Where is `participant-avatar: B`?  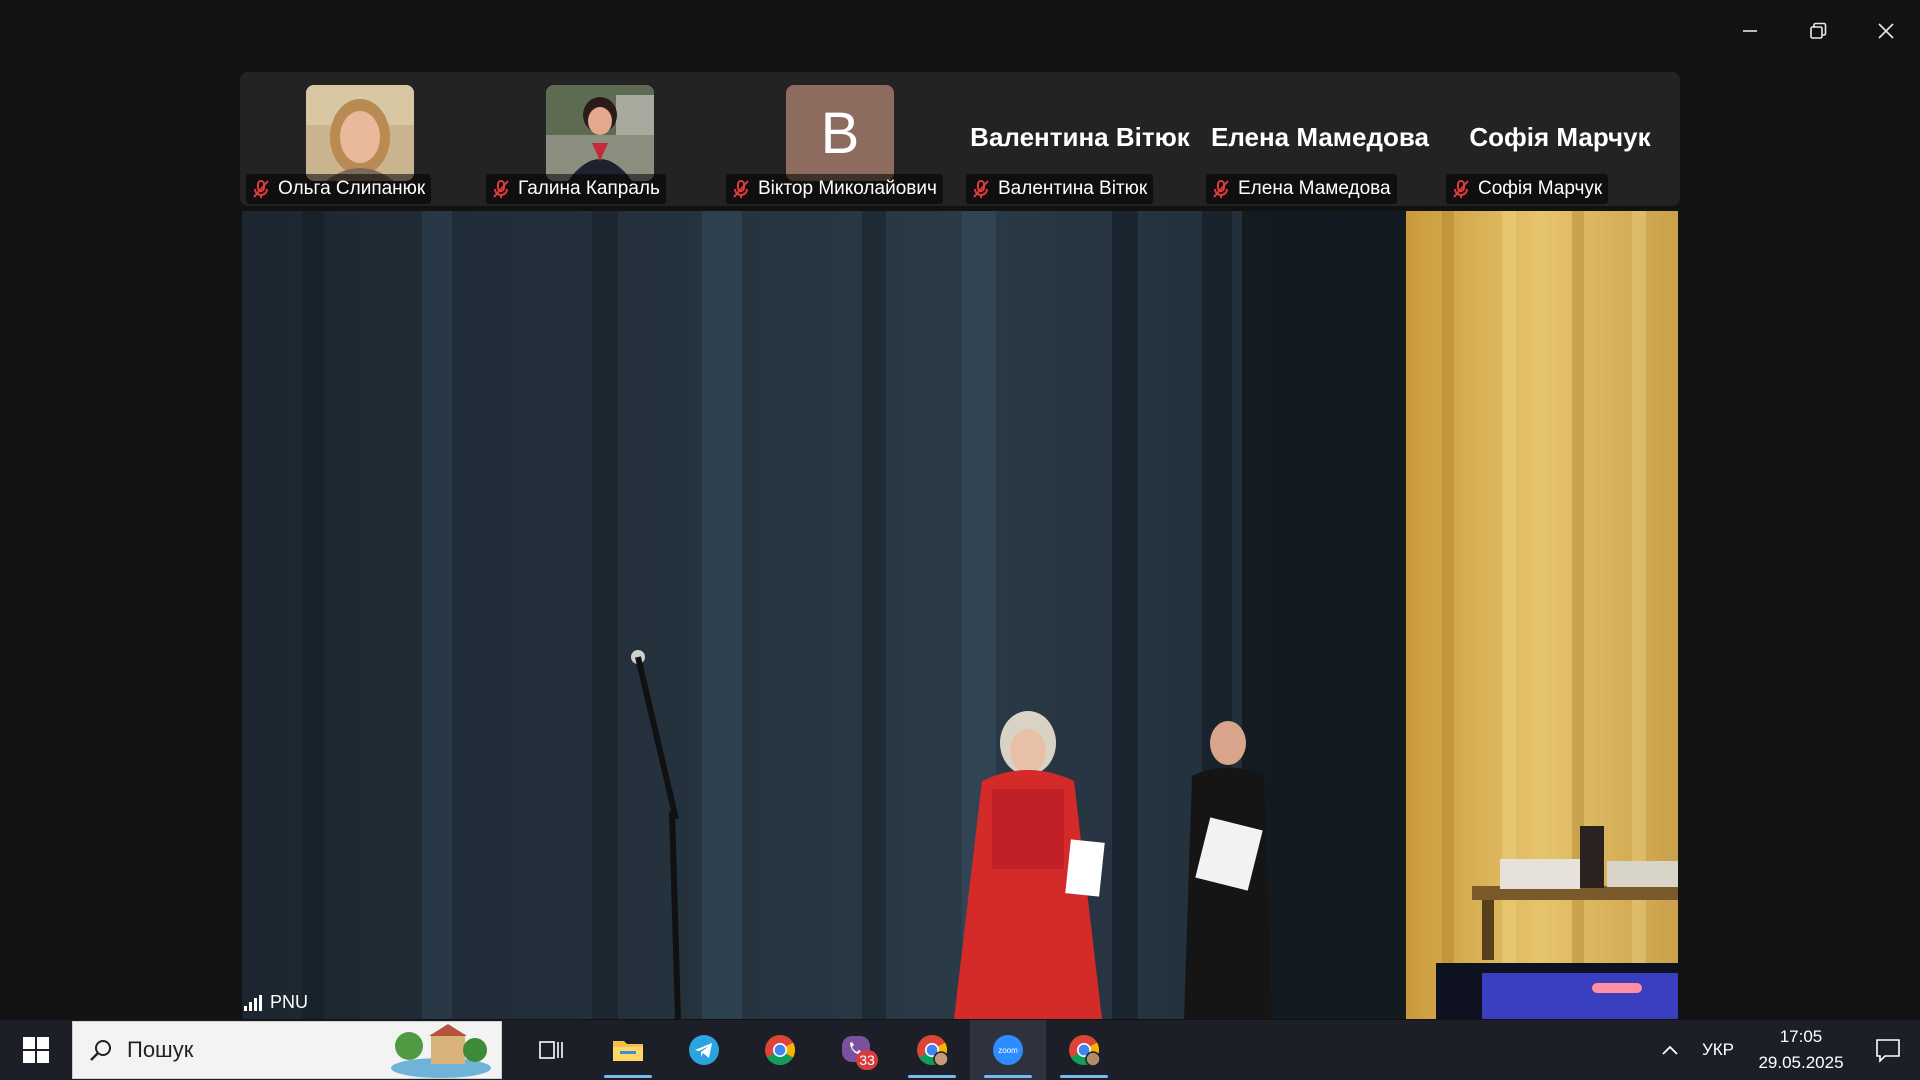
participant-avatar: B is located at coordinates (840, 133).